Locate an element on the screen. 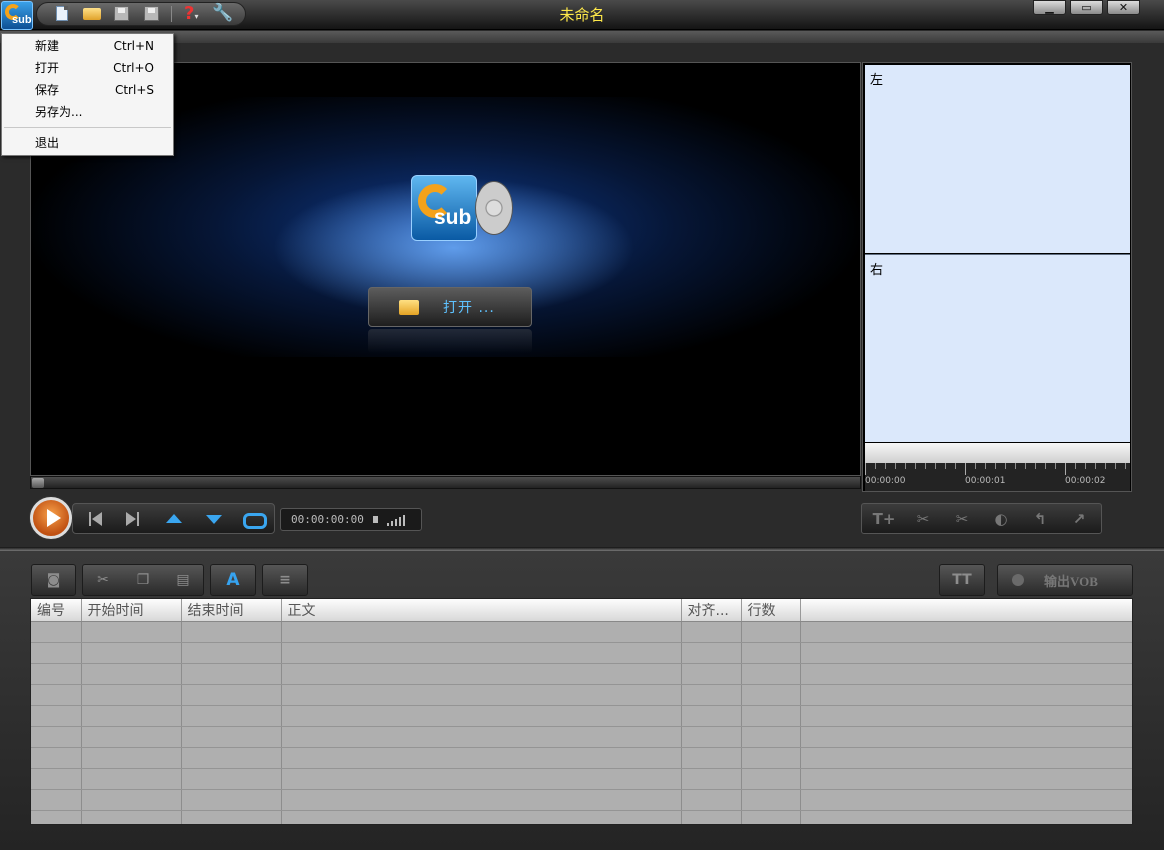 Image resolution: width=1164 pixels, height=850 pixels. maximize-button: ▭ is located at coordinates (1086, 7).